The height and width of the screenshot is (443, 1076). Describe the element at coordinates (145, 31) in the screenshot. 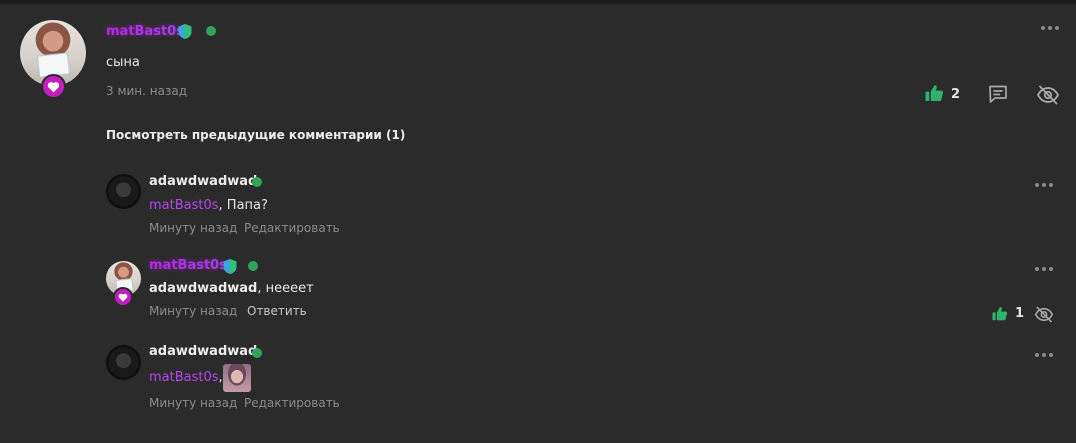

I see `comment-author: matBast0s` at that location.